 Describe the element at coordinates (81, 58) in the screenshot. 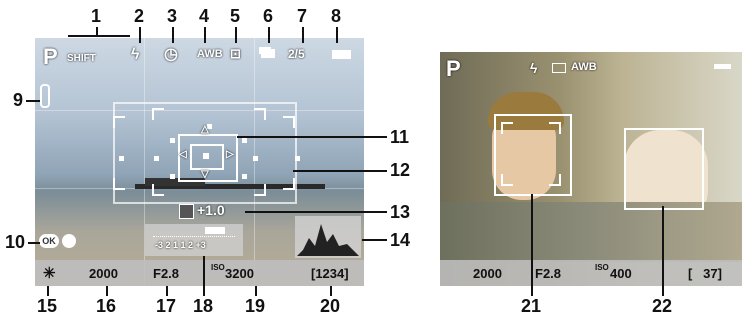

I see `program-shift-label: SHIFT` at that location.